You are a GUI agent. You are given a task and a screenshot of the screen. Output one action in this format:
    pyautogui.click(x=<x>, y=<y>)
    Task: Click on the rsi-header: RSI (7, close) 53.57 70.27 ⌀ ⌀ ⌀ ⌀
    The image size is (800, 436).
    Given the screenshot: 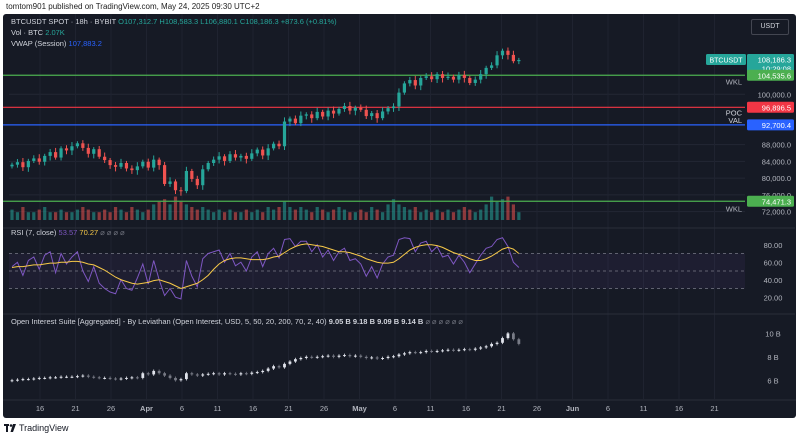 What is the action you would take?
    pyautogui.click(x=68, y=232)
    